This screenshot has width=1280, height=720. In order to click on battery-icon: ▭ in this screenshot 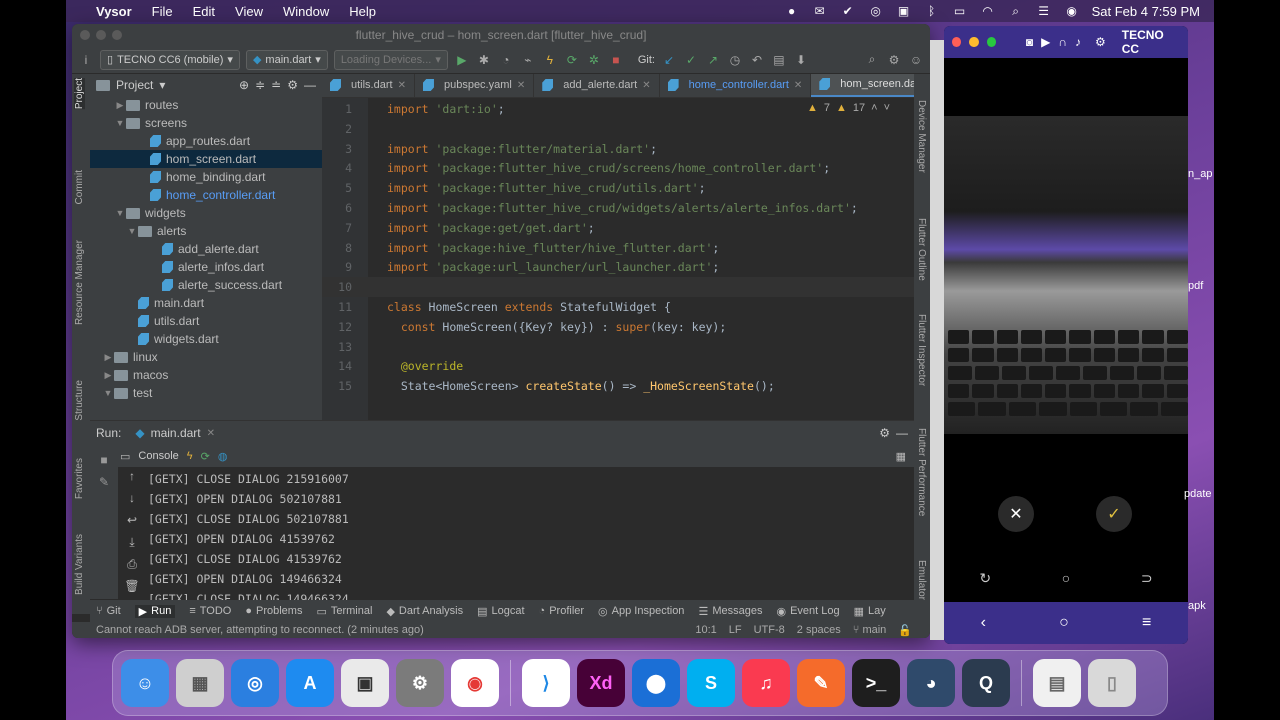, I will do `click(960, 11)`.